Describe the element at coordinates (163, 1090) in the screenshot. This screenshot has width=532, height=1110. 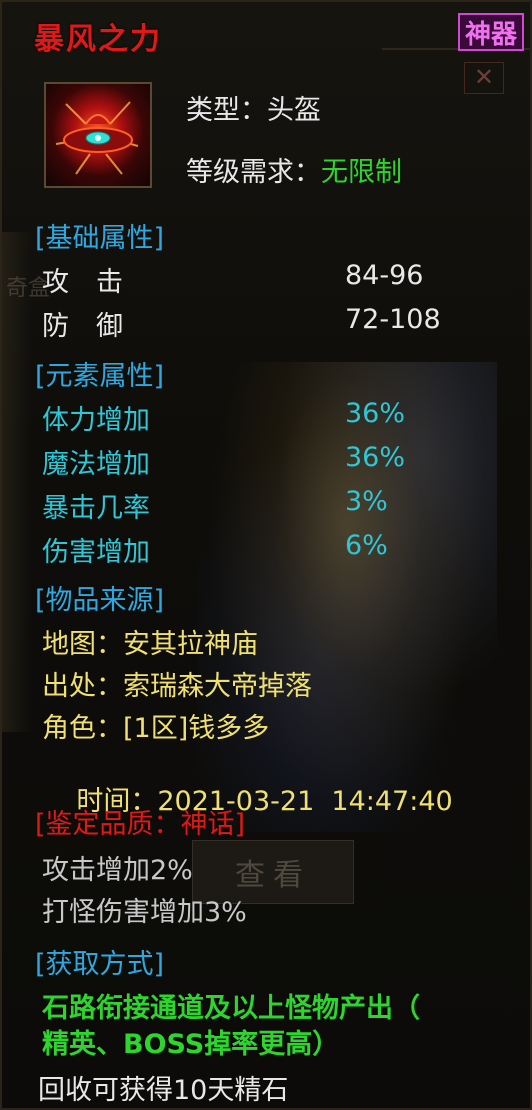
I see `recycle-reward-text: 回收可获得10天精石` at that location.